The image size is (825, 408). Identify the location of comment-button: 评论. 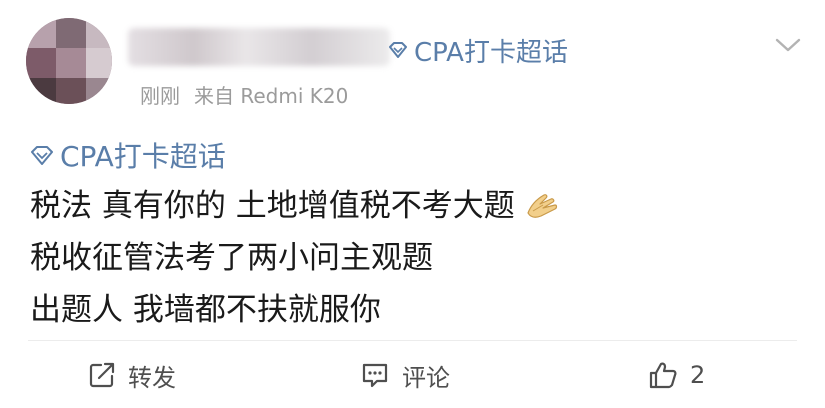
(405, 375).